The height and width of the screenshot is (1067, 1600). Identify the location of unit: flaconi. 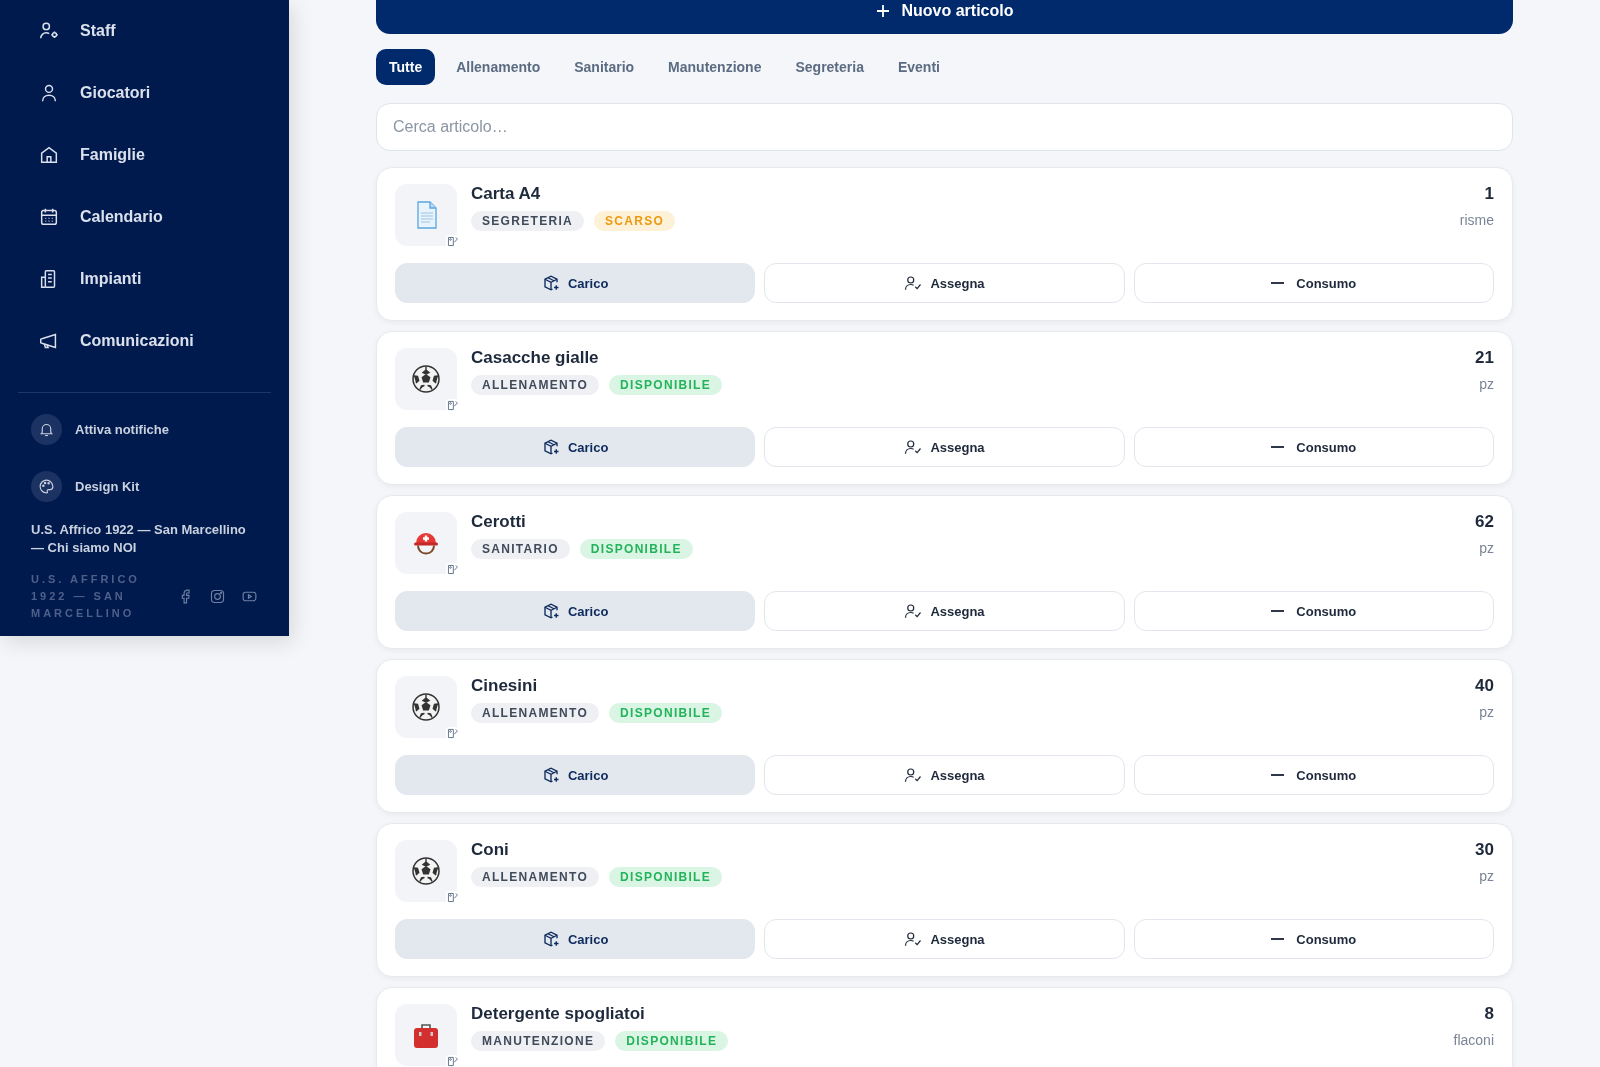
(1473, 1040).